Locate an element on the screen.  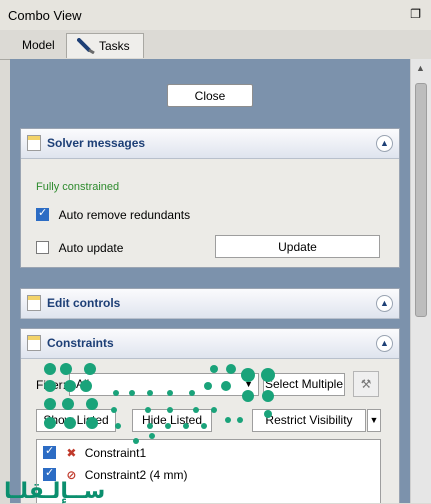
scroll-up-icon: ▲ is located at coordinates (420, 68).